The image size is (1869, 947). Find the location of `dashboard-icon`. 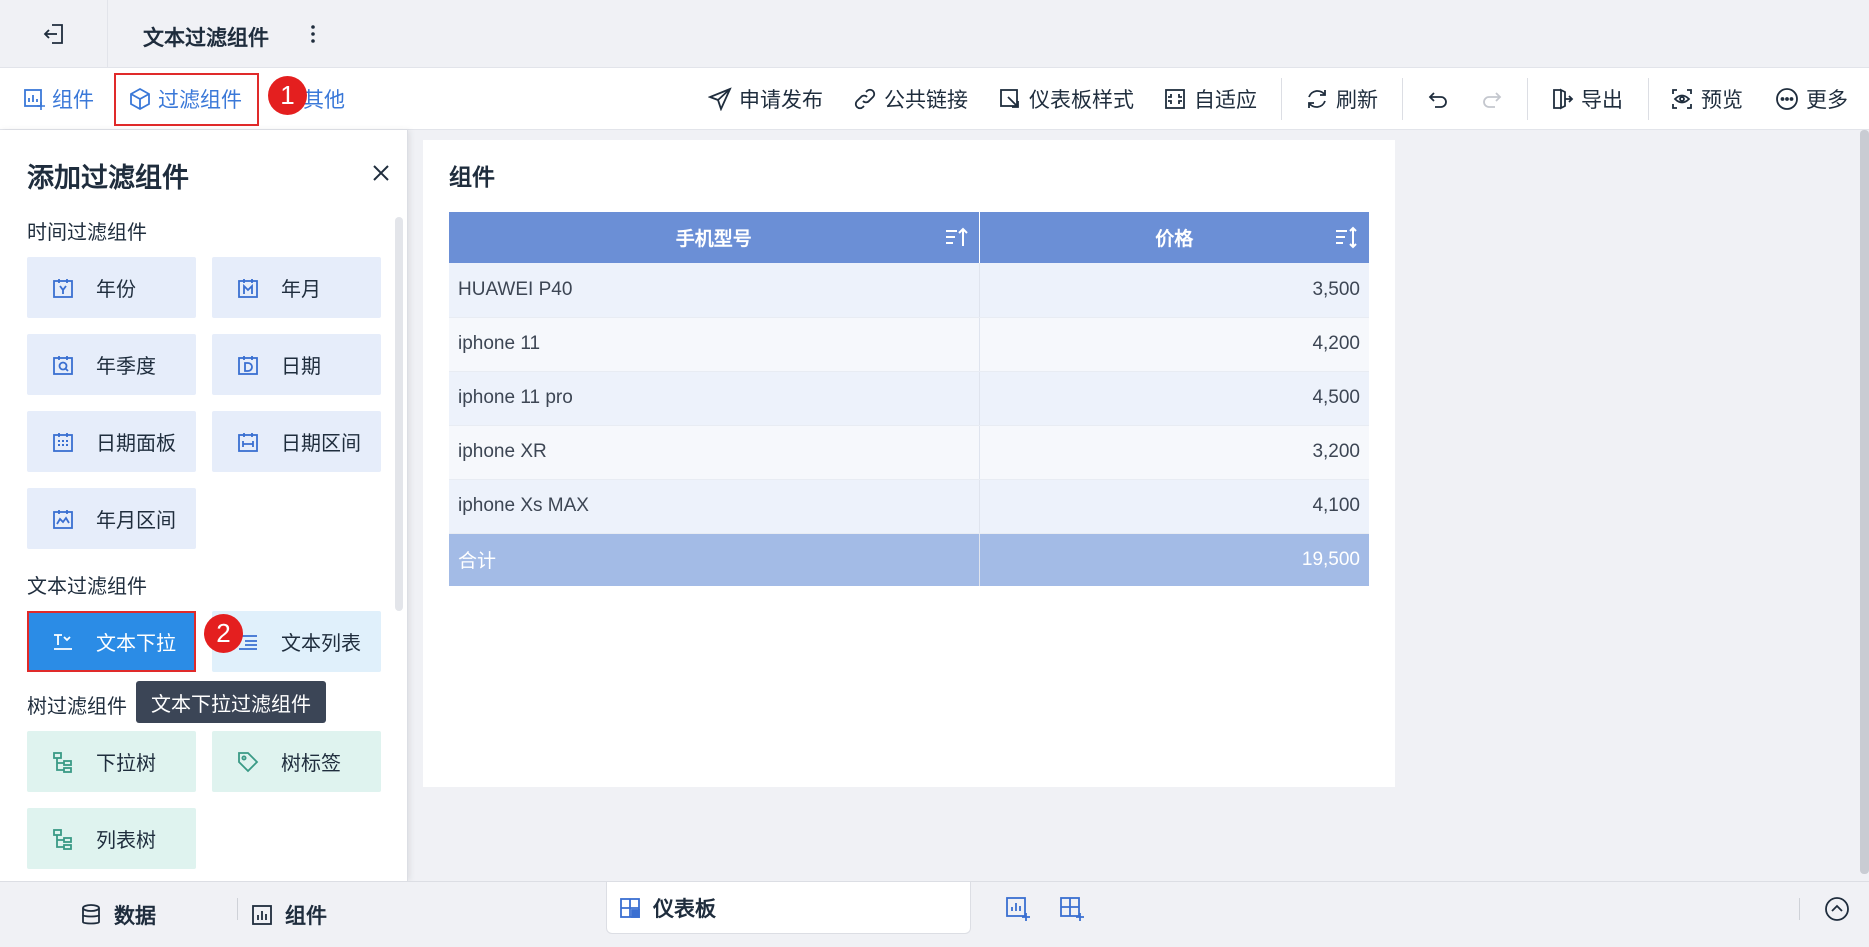

dashboard-icon is located at coordinates (630, 908).